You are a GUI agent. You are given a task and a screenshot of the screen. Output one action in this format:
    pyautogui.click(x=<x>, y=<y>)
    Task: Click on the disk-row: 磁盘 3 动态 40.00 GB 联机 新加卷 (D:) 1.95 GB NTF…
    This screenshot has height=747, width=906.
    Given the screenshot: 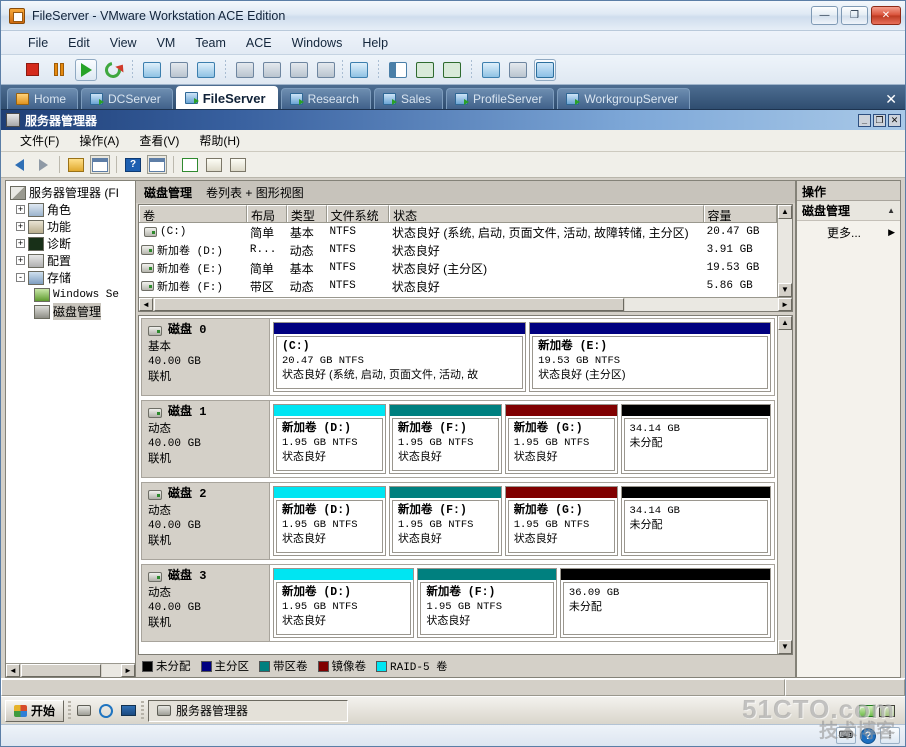 What is the action you would take?
    pyautogui.click(x=458, y=603)
    